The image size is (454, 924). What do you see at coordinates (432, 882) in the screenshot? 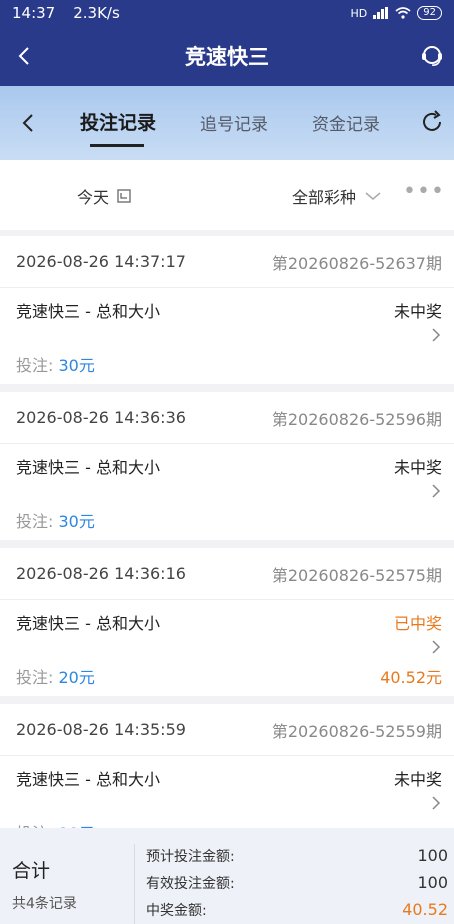
I see `valid-bet-value: 100` at bounding box center [432, 882].